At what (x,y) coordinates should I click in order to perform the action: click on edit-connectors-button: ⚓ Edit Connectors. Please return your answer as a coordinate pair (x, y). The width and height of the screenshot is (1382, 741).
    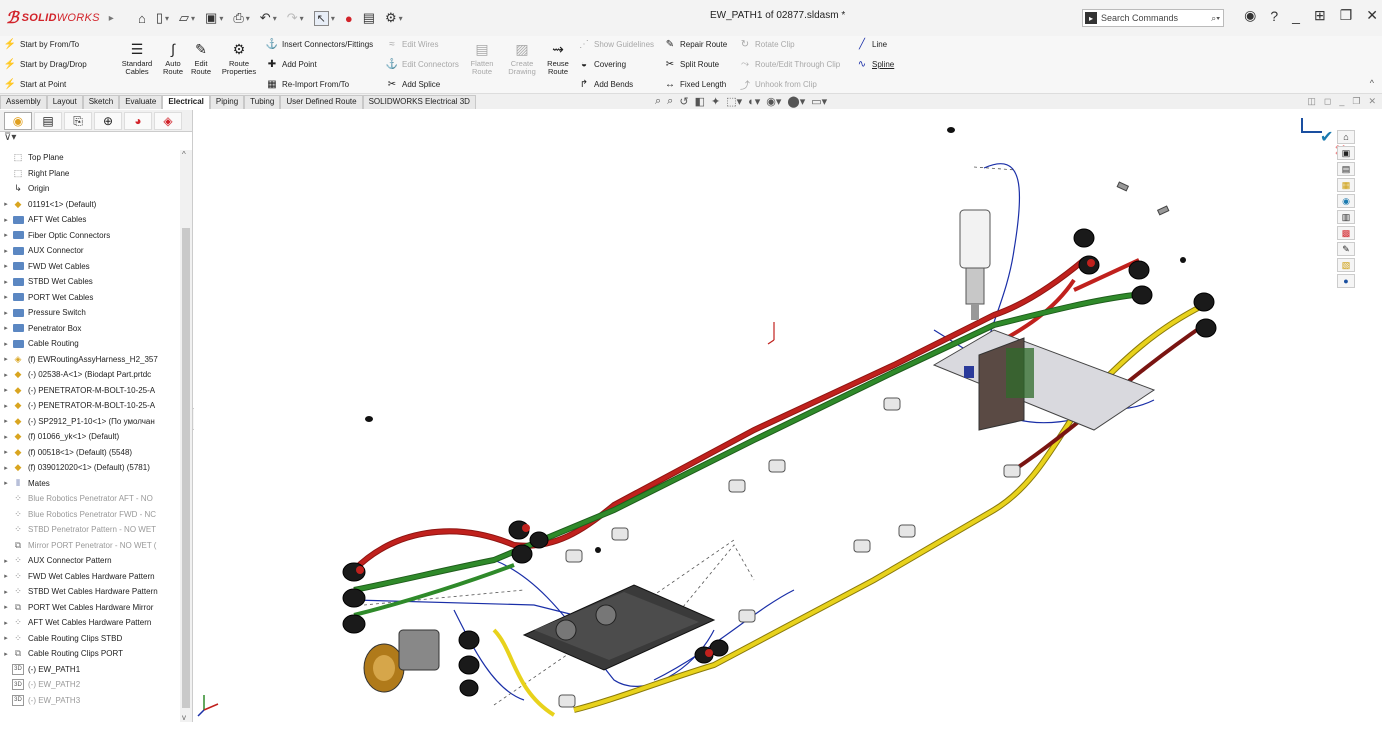
    Looking at the image, I should click on (422, 64).